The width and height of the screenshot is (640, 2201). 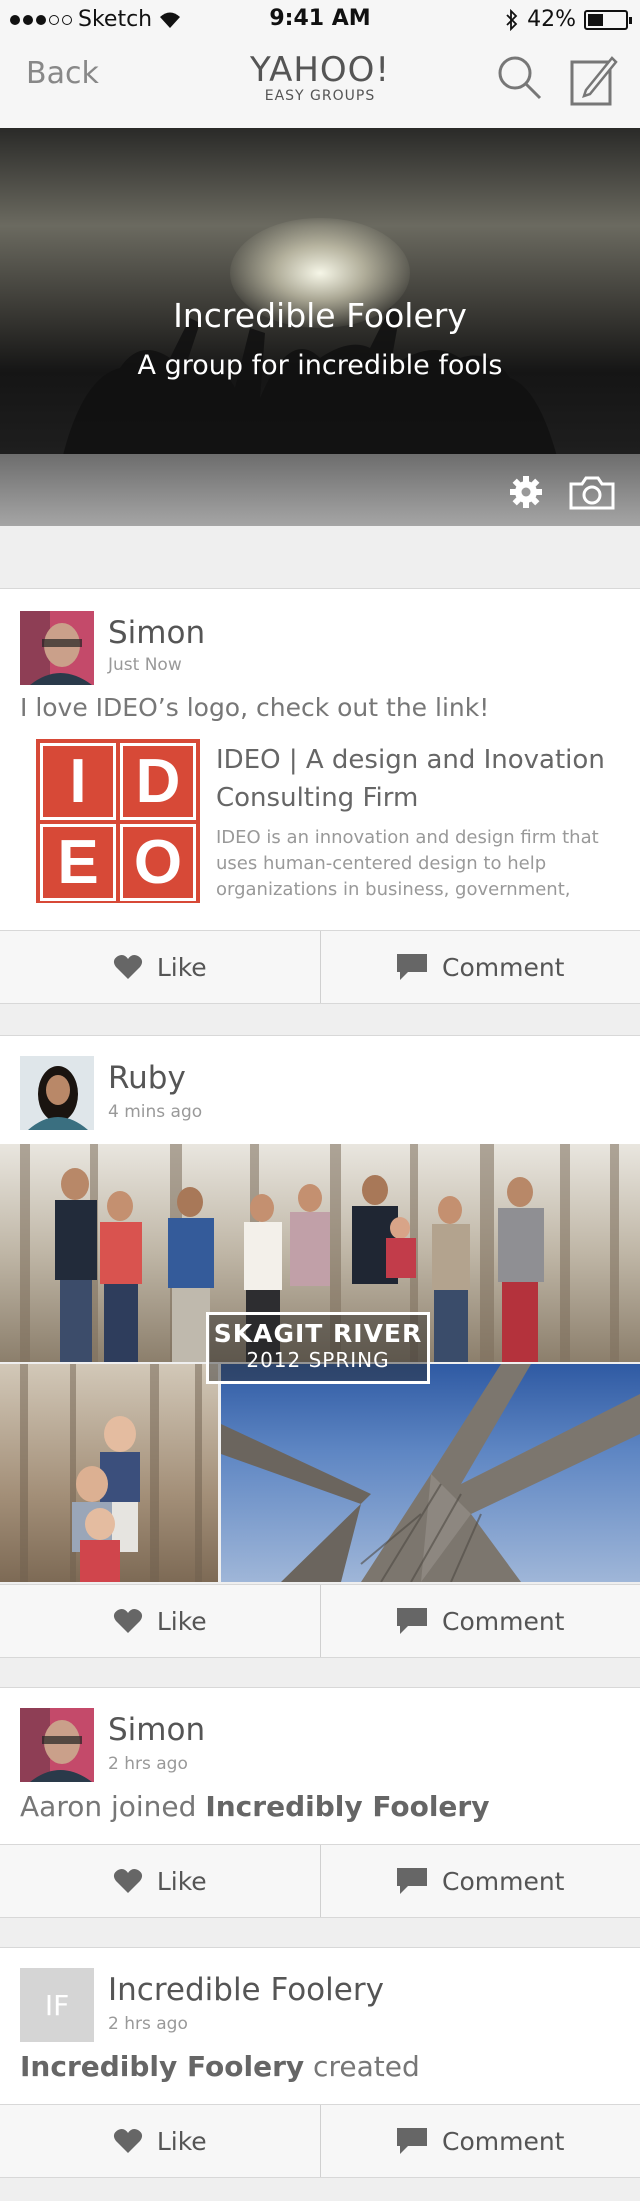 I want to click on post-text: Incredibly Foolery created, so click(x=220, y=2066).